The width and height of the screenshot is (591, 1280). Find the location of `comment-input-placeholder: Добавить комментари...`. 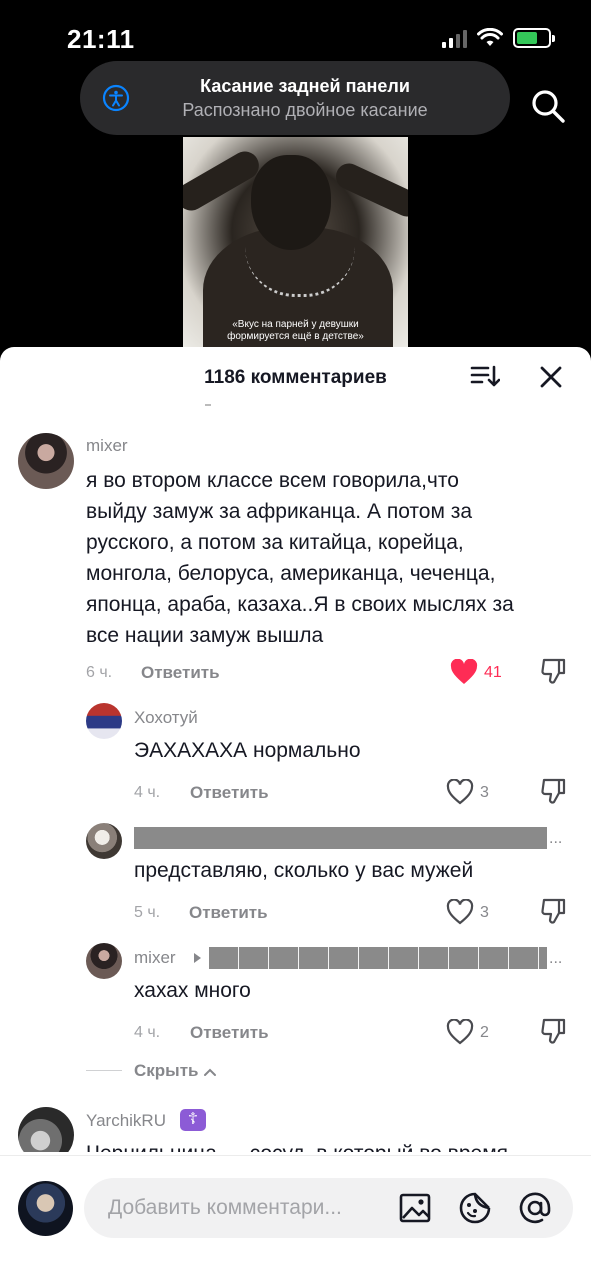

comment-input-placeholder: Добавить комментари... is located at coordinates (225, 1207).